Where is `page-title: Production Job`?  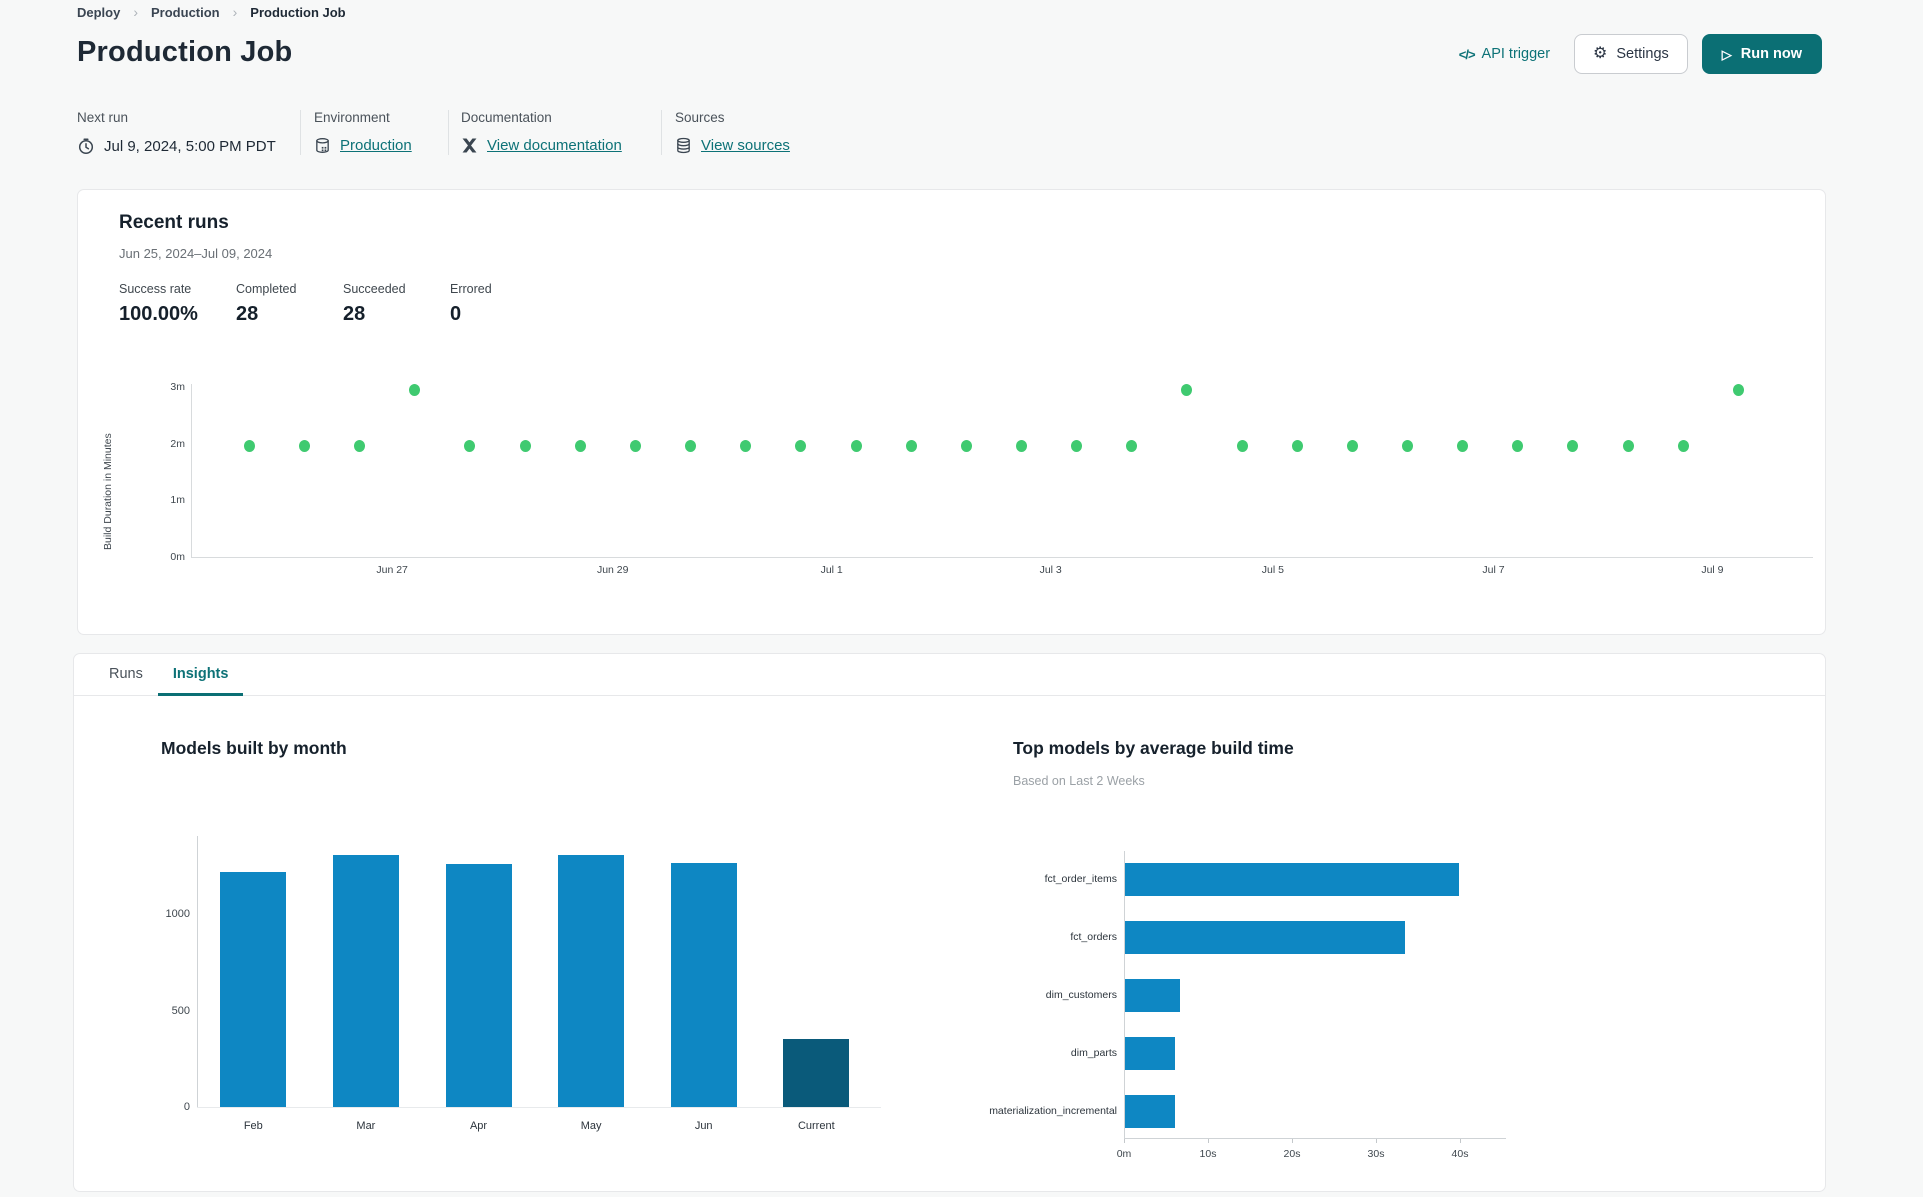
page-title: Production Job is located at coordinates (185, 52).